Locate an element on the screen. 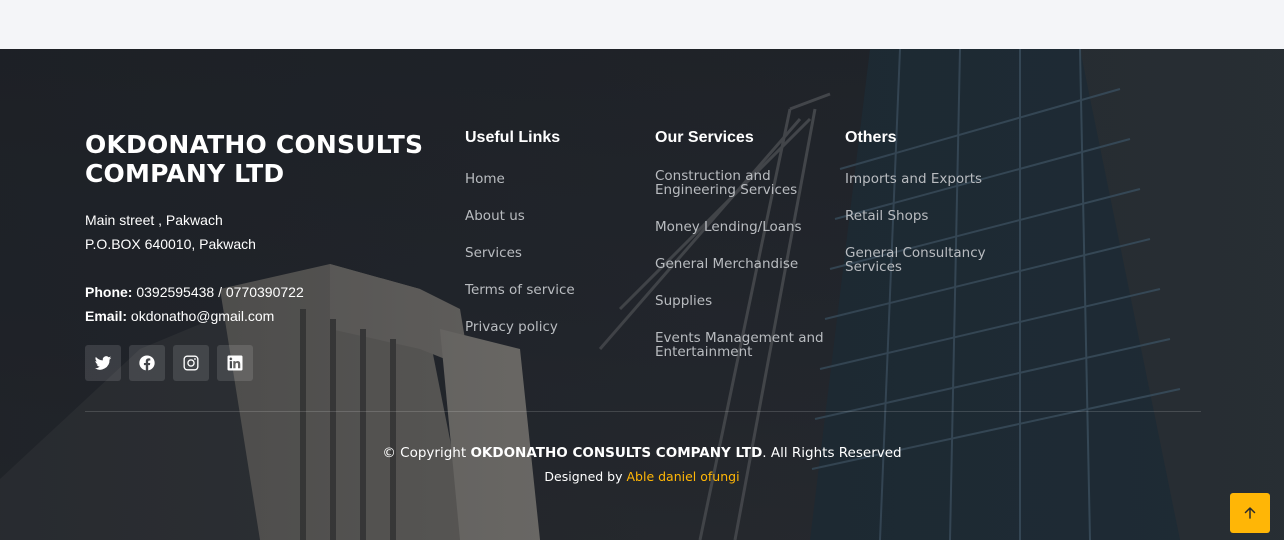  linkedin-icon is located at coordinates (235, 363).